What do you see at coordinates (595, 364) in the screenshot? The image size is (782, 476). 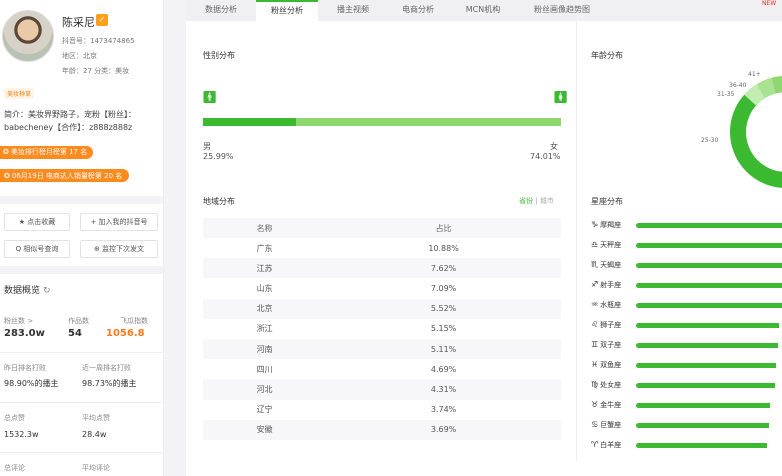 I see `zodiac-sign-icon: ♓` at bounding box center [595, 364].